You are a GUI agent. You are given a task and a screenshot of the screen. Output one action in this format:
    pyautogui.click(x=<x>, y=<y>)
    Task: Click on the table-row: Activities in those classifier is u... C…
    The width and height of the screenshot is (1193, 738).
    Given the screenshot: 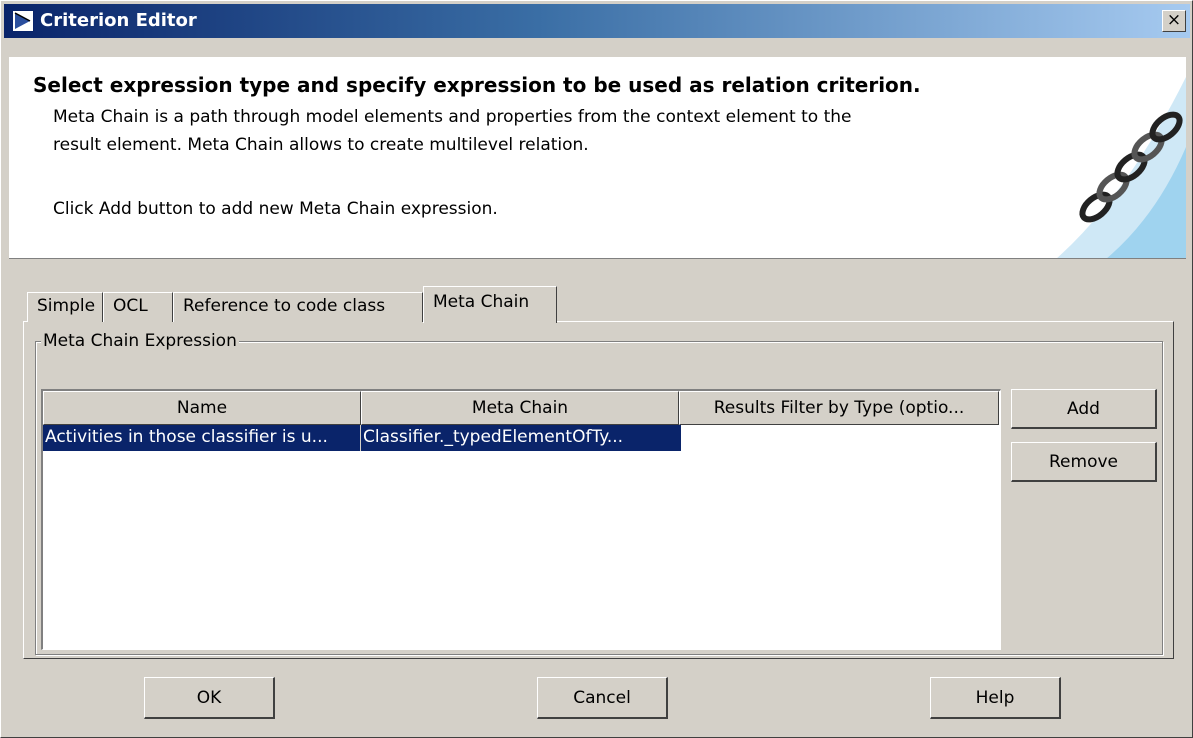 What is the action you would take?
    pyautogui.click(x=362, y=438)
    